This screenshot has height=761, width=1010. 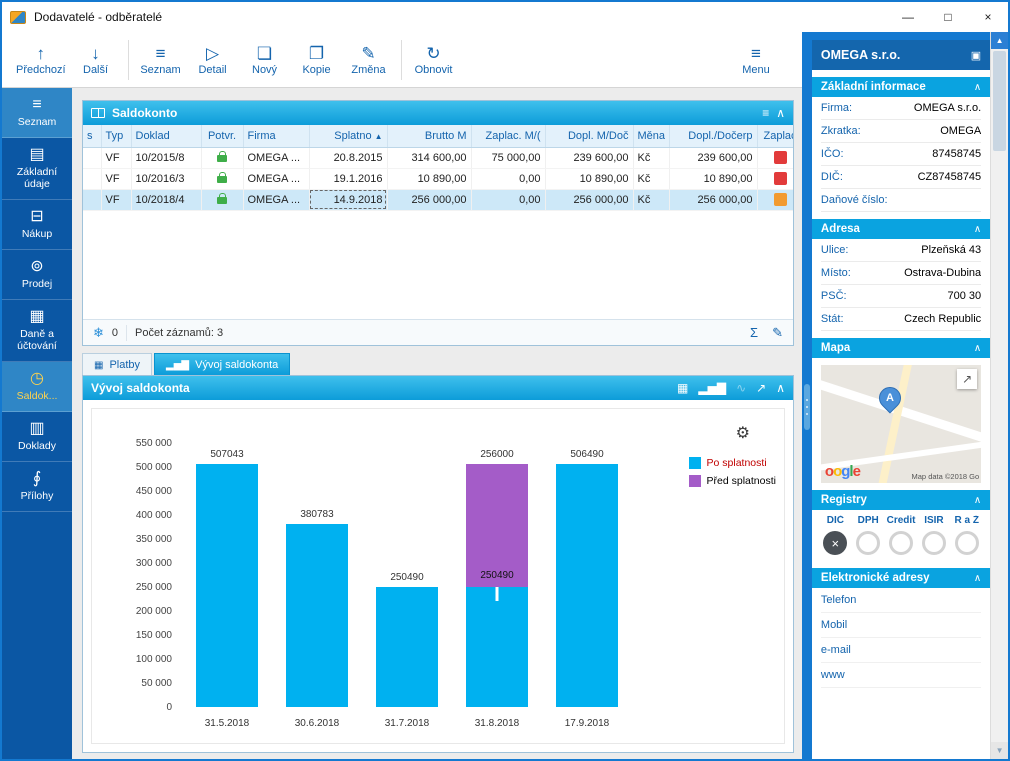 I want to click on registry-item-dic: DIČ ×, so click(x=835, y=537).